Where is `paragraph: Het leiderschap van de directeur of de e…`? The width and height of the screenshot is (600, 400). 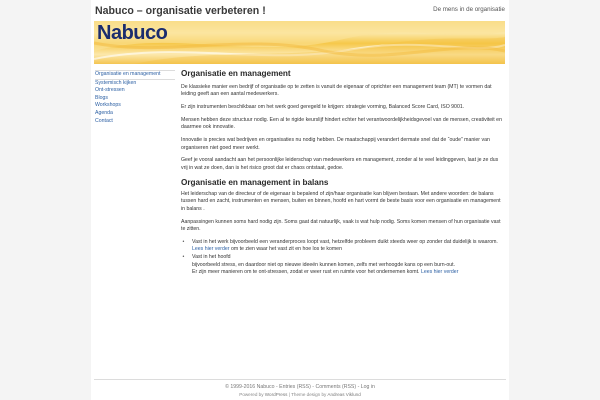 paragraph: Het leiderschap van de directeur of de e… is located at coordinates (341, 201).